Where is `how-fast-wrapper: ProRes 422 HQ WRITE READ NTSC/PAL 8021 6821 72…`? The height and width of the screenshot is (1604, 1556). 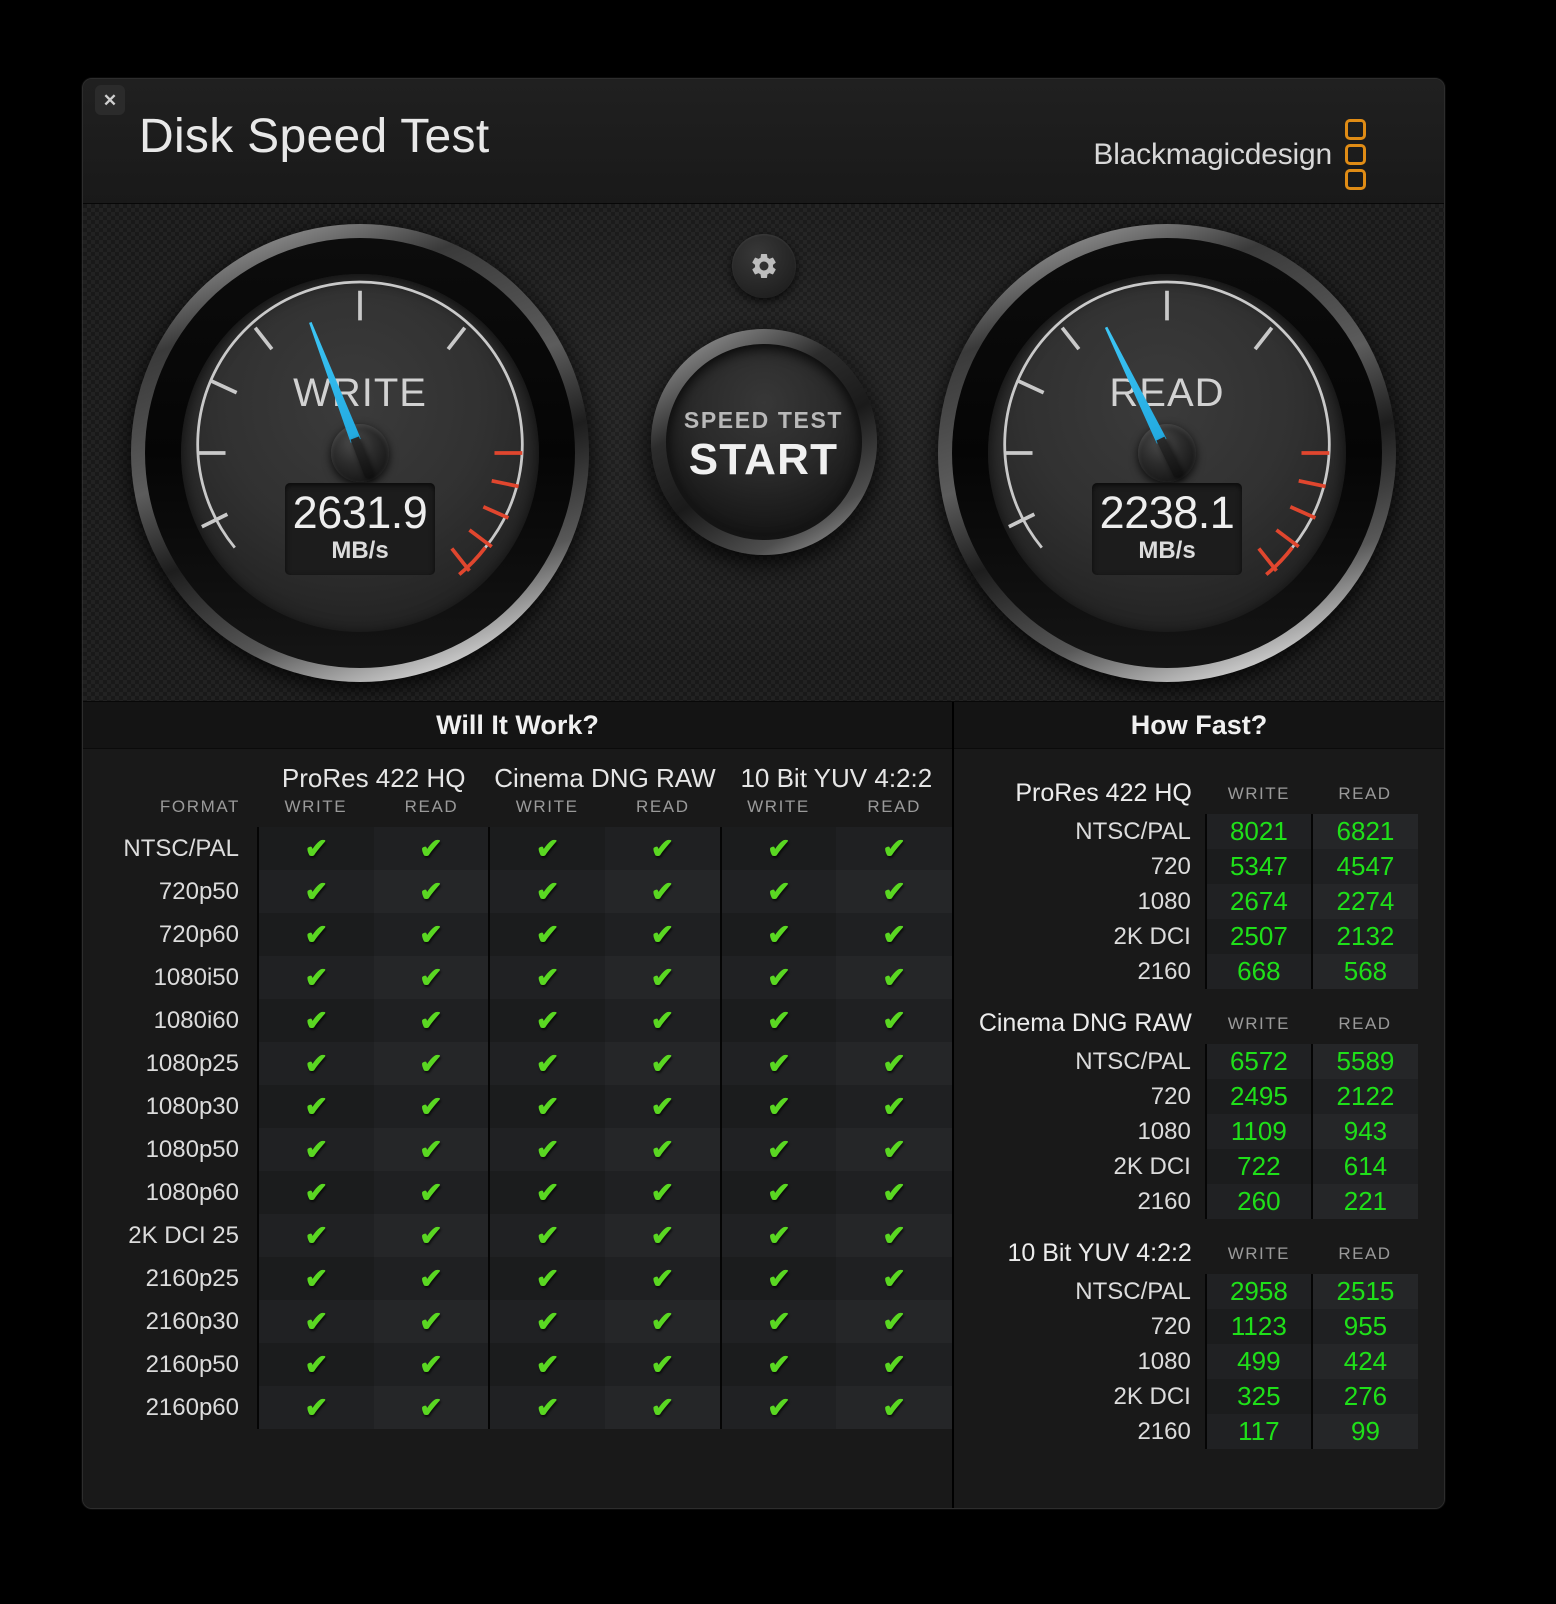
how-fast-wrapper: ProRes 422 HQ WRITE READ NTSC/PAL 8021 6821 72… is located at coordinates (1199, 1099).